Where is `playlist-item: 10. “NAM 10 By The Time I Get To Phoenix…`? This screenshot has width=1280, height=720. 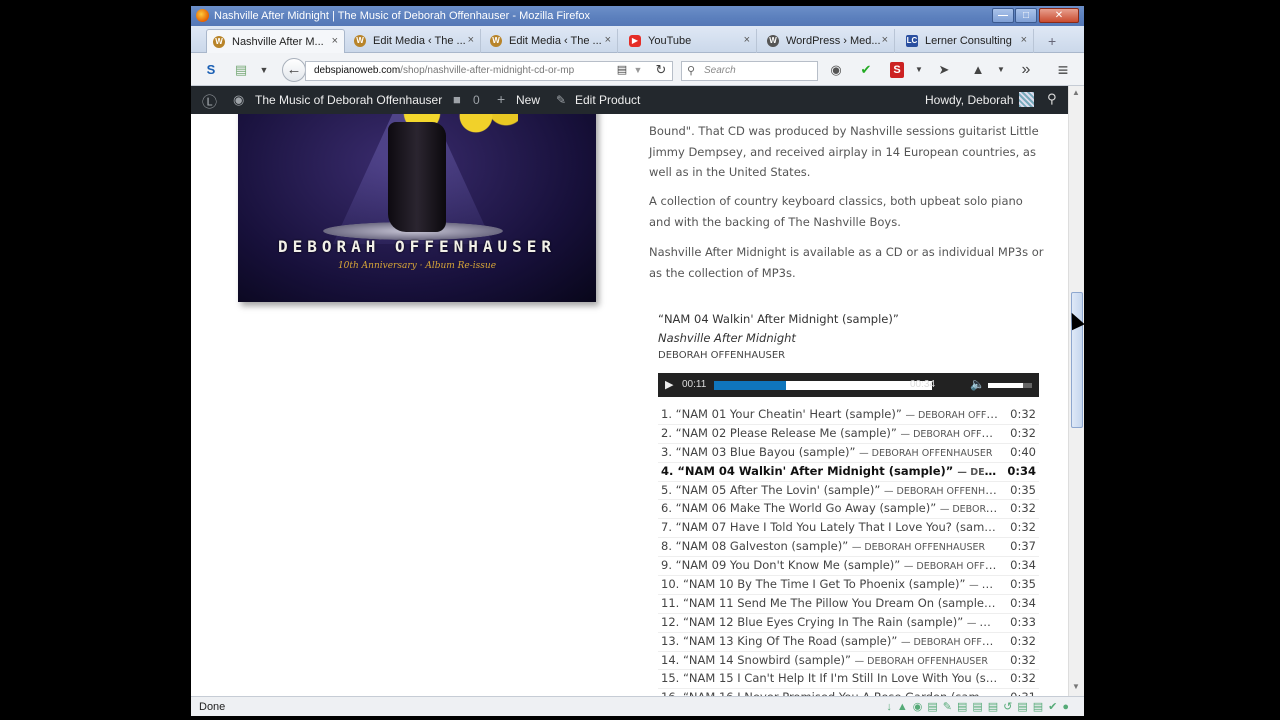
playlist-item: 10. “NAM 10 By The Time I Get To Phoenix… is located at coordinates (848, 585).